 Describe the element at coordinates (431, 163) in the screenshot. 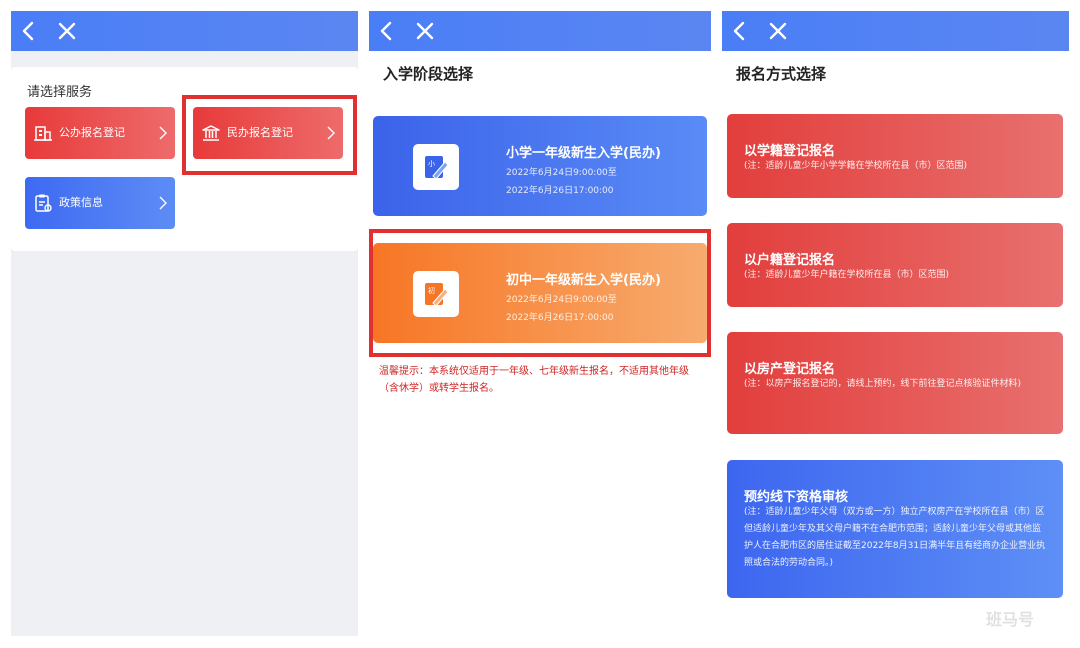

I see `stage-icon-glyph: 小` at that location.